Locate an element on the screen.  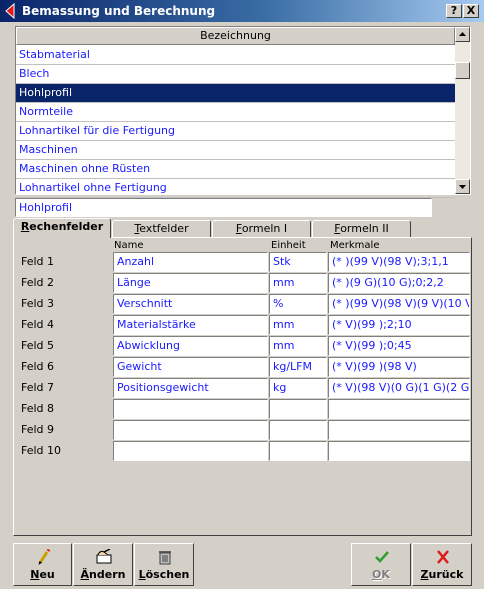
zurueck-label: urück is located at coordinates (446, 574).